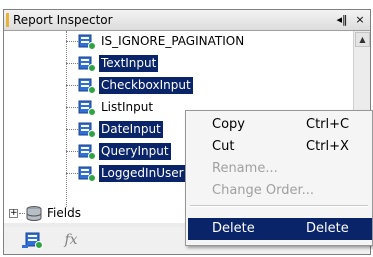 The height and width of the screenshot is (257, 373). Describe the element at coordinates (63, 20) in the screenshot. I see `panel-title: Report Inspector` at that location.